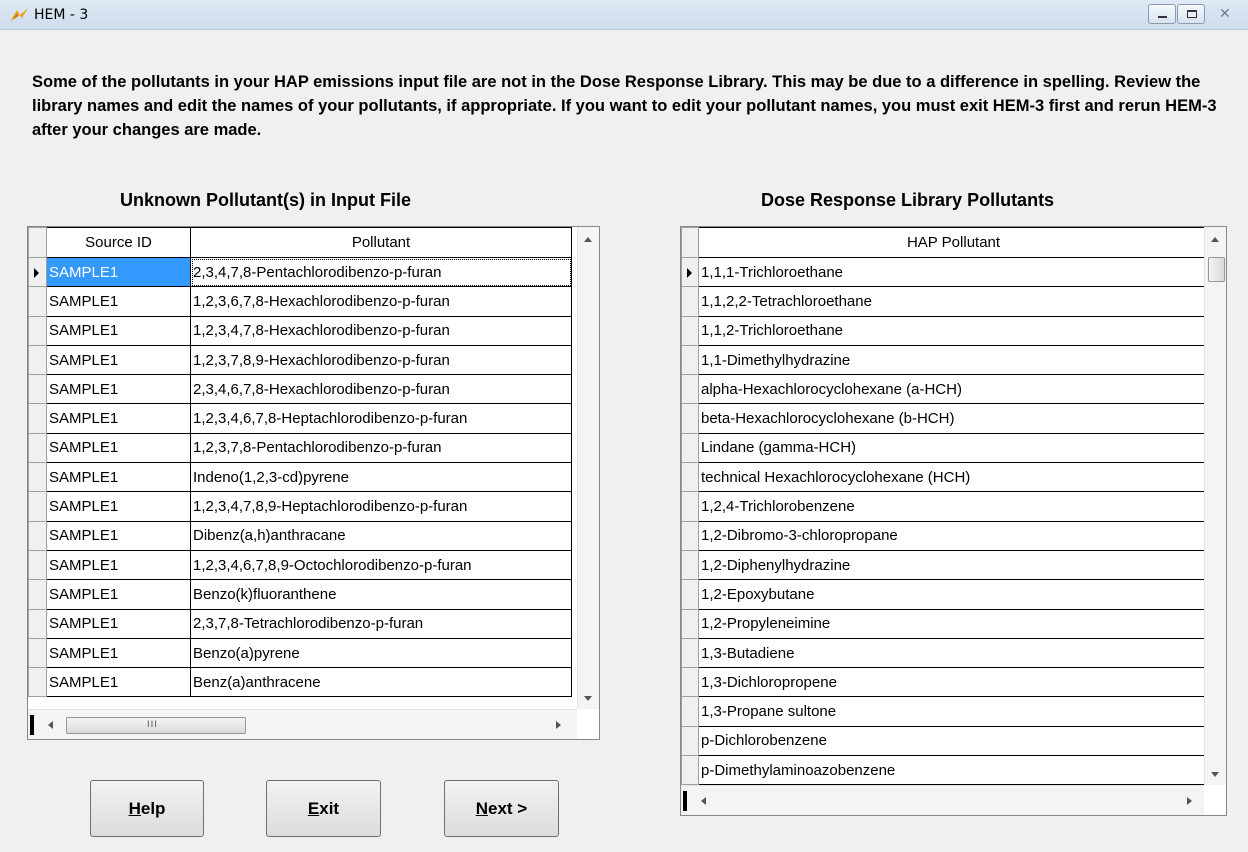  I want to click on horizontal-scrollbar, so click(953, 800).